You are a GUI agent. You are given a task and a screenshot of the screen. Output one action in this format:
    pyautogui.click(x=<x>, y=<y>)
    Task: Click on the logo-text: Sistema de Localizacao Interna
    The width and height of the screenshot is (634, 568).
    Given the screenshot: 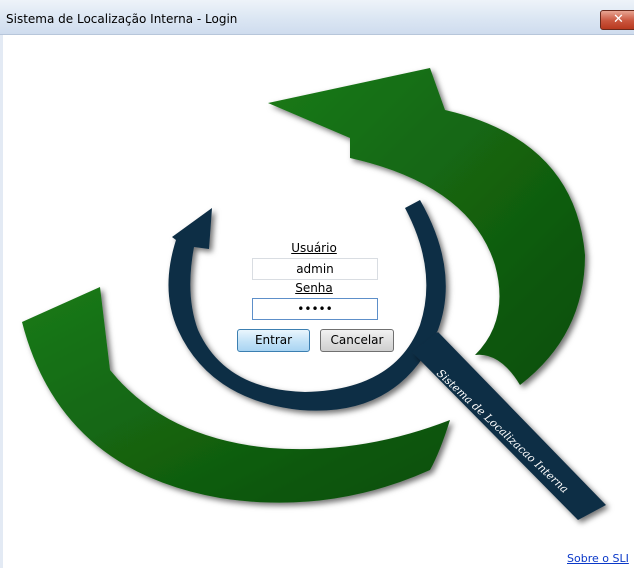 What is the action you would take?
    pyautogui.click(x=502, y=431)
    